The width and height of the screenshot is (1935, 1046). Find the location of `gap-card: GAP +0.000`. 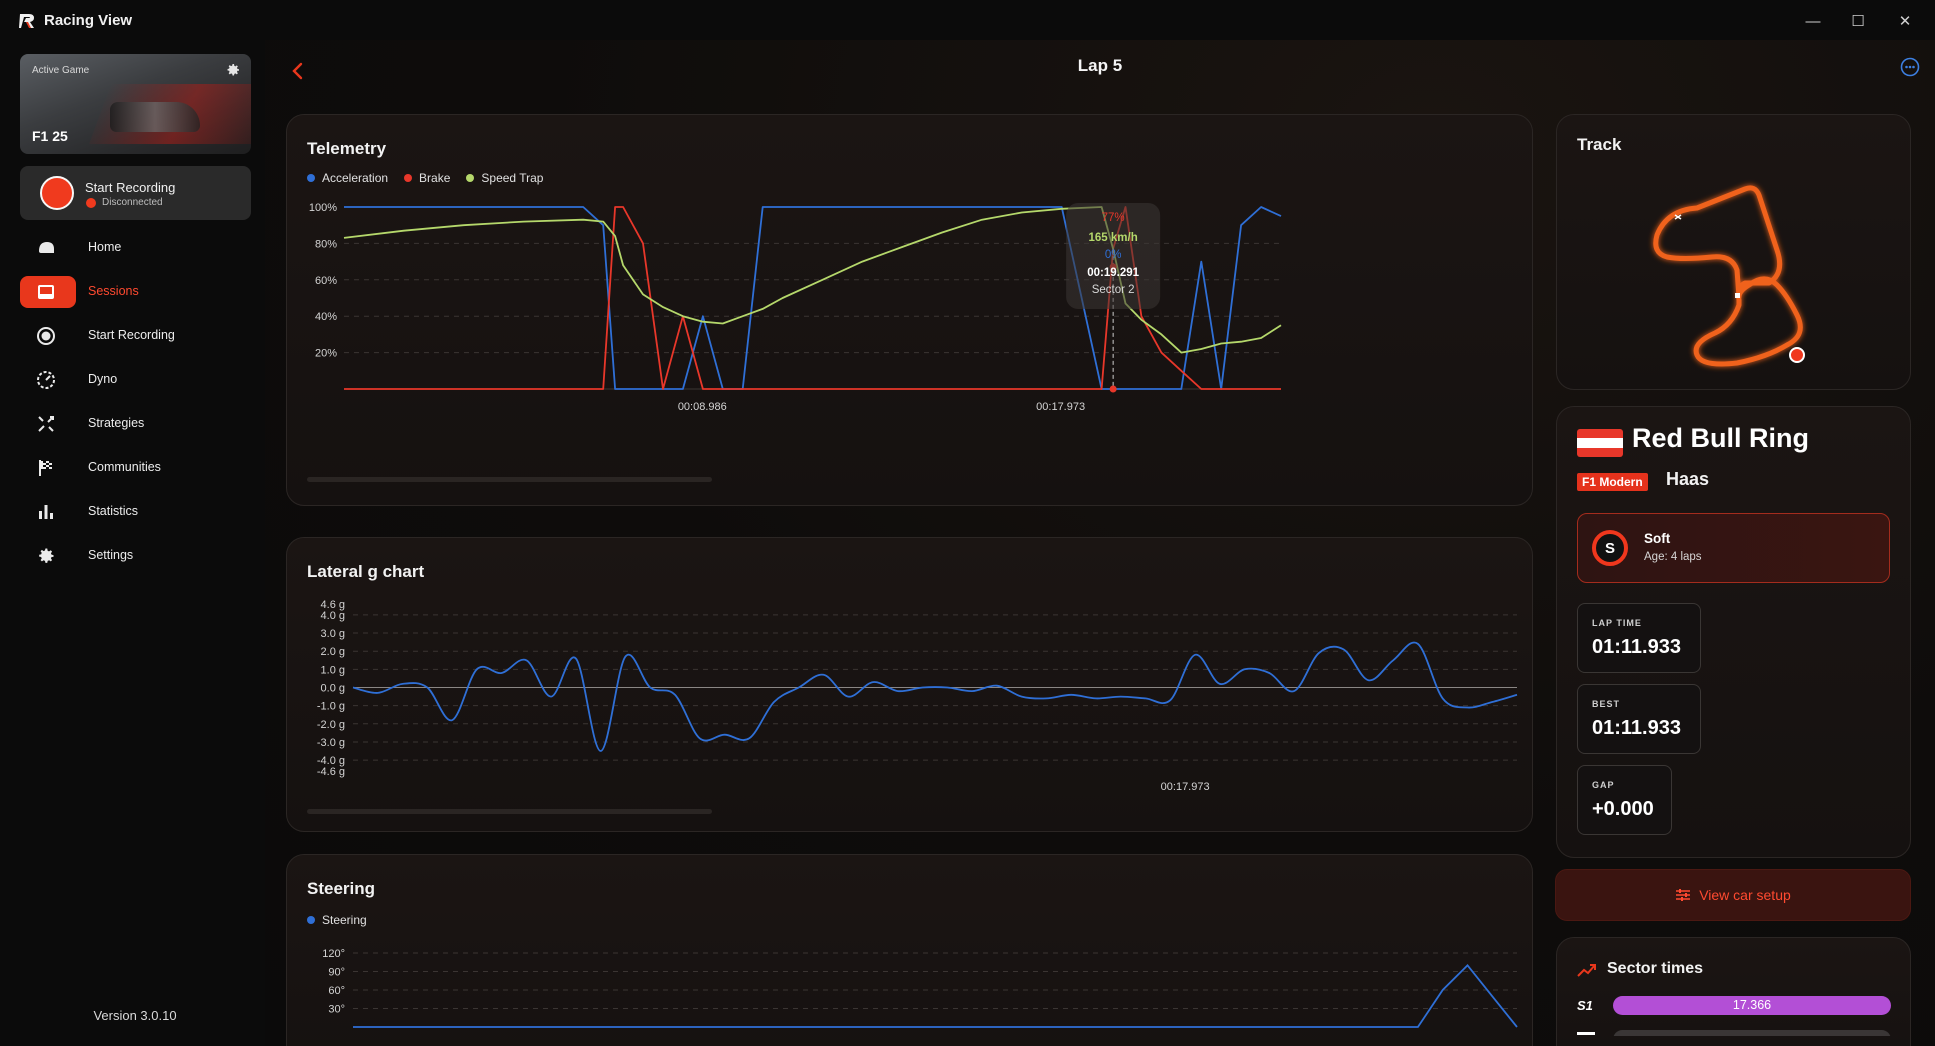

gap-card: GAP +0.000 is located at coordinates (1624, 800).